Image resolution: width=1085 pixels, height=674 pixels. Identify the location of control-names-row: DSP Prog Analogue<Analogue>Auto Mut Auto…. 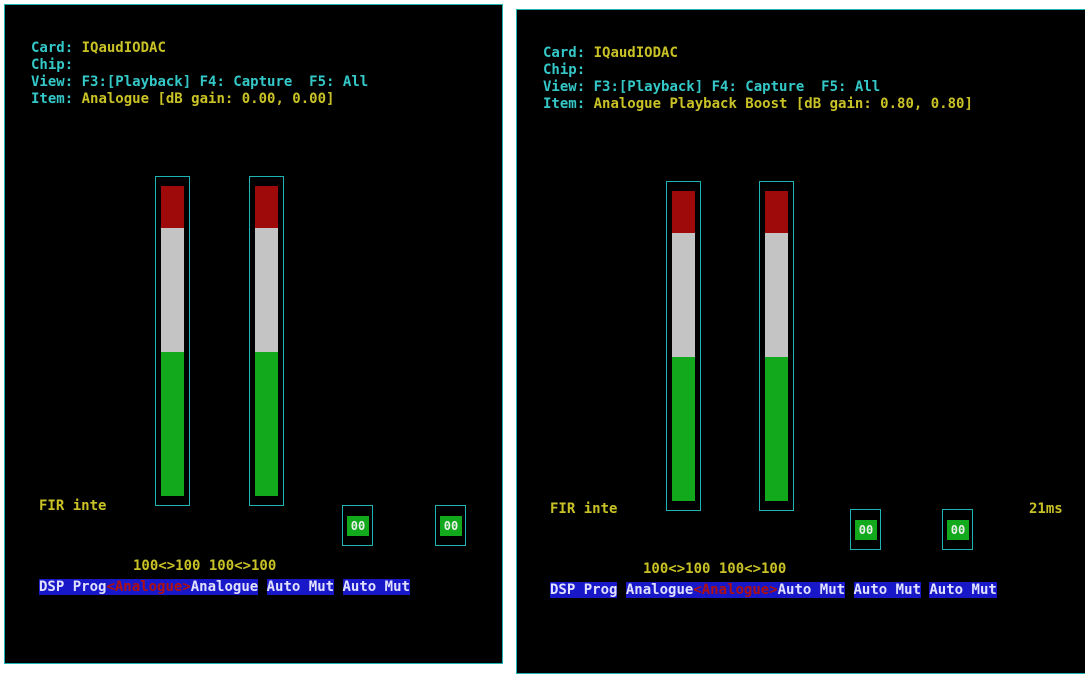
(773, 590).